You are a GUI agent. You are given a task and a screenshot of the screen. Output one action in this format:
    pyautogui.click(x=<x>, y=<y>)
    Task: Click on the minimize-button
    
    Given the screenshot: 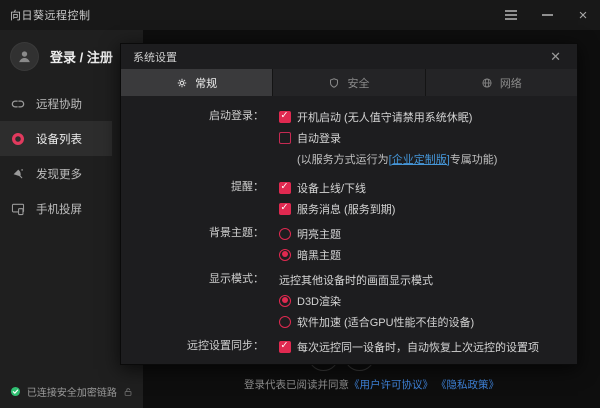 What is the action you would take?
    pyautogui.click(x=547, y=15)
    